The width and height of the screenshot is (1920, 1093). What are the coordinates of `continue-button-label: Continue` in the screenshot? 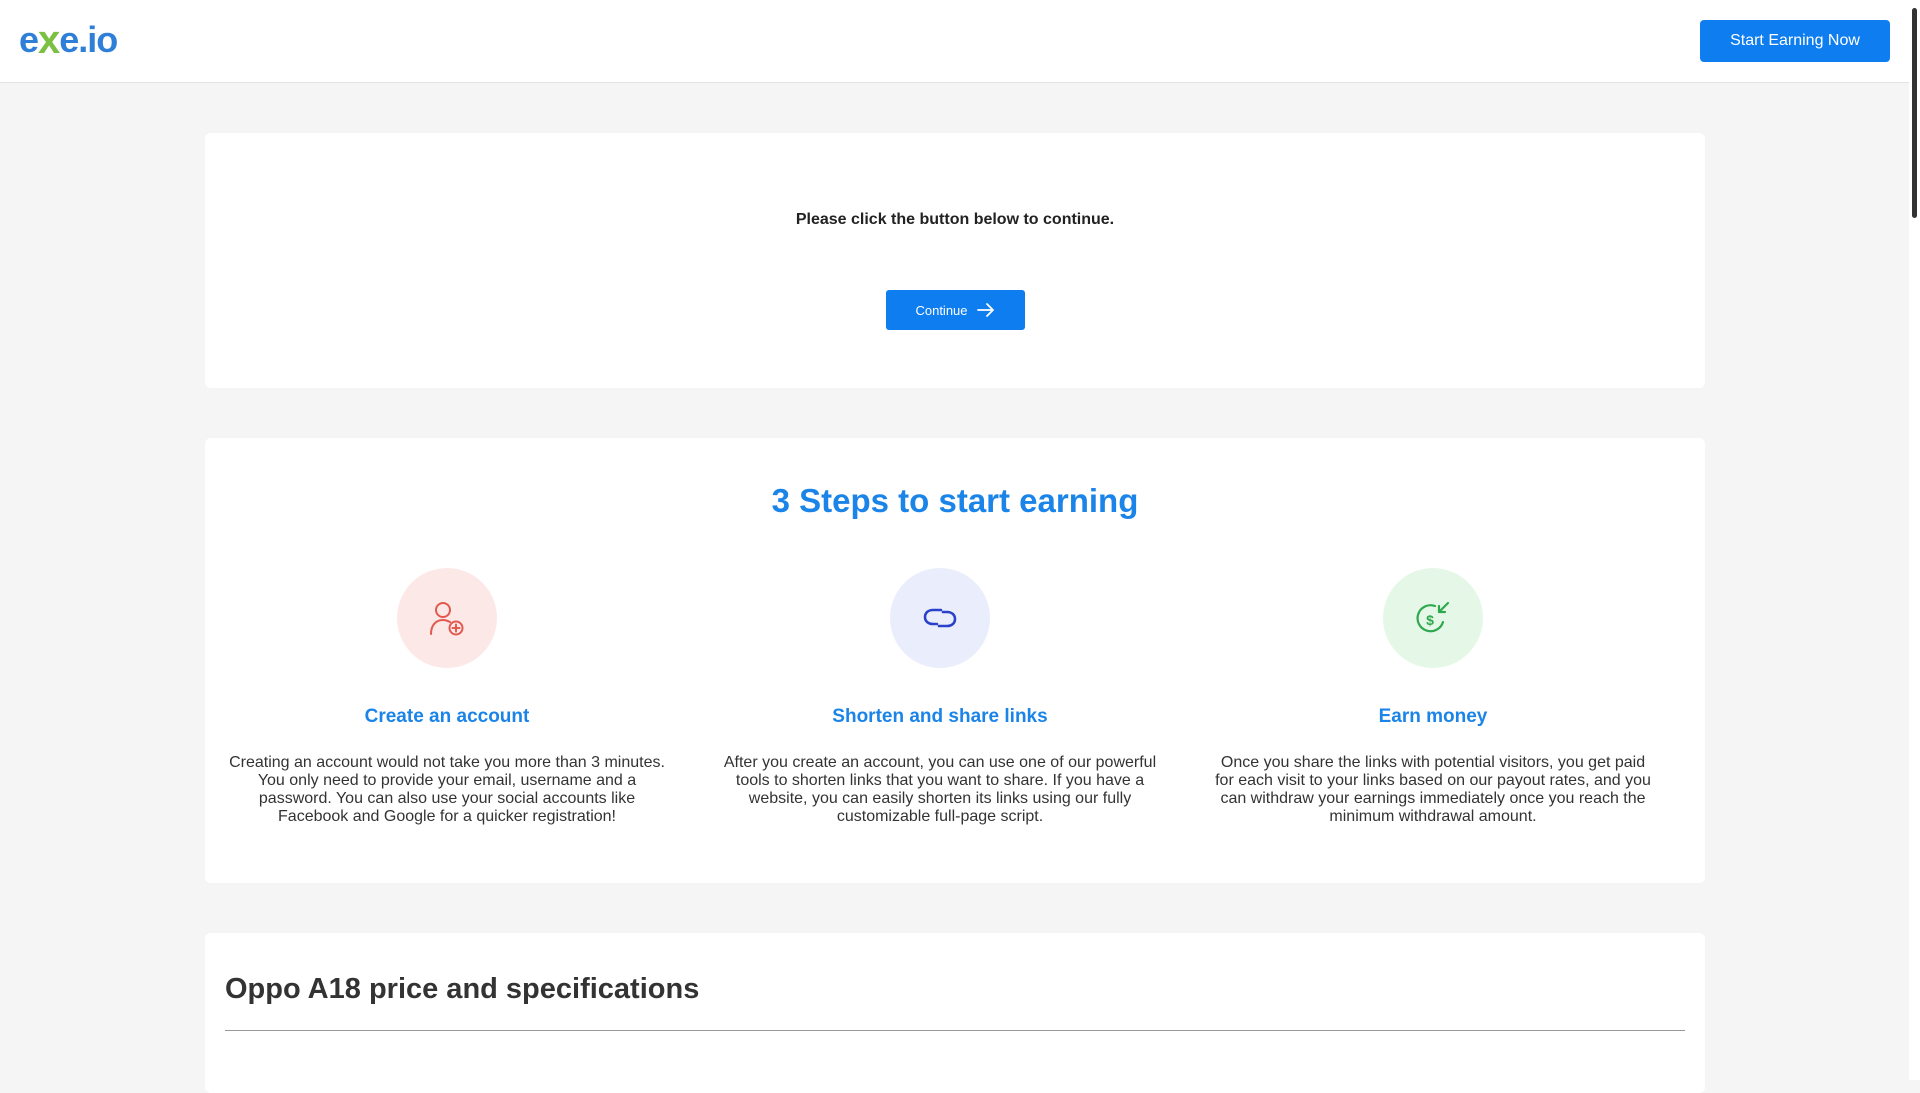 It's located at (941, 310).